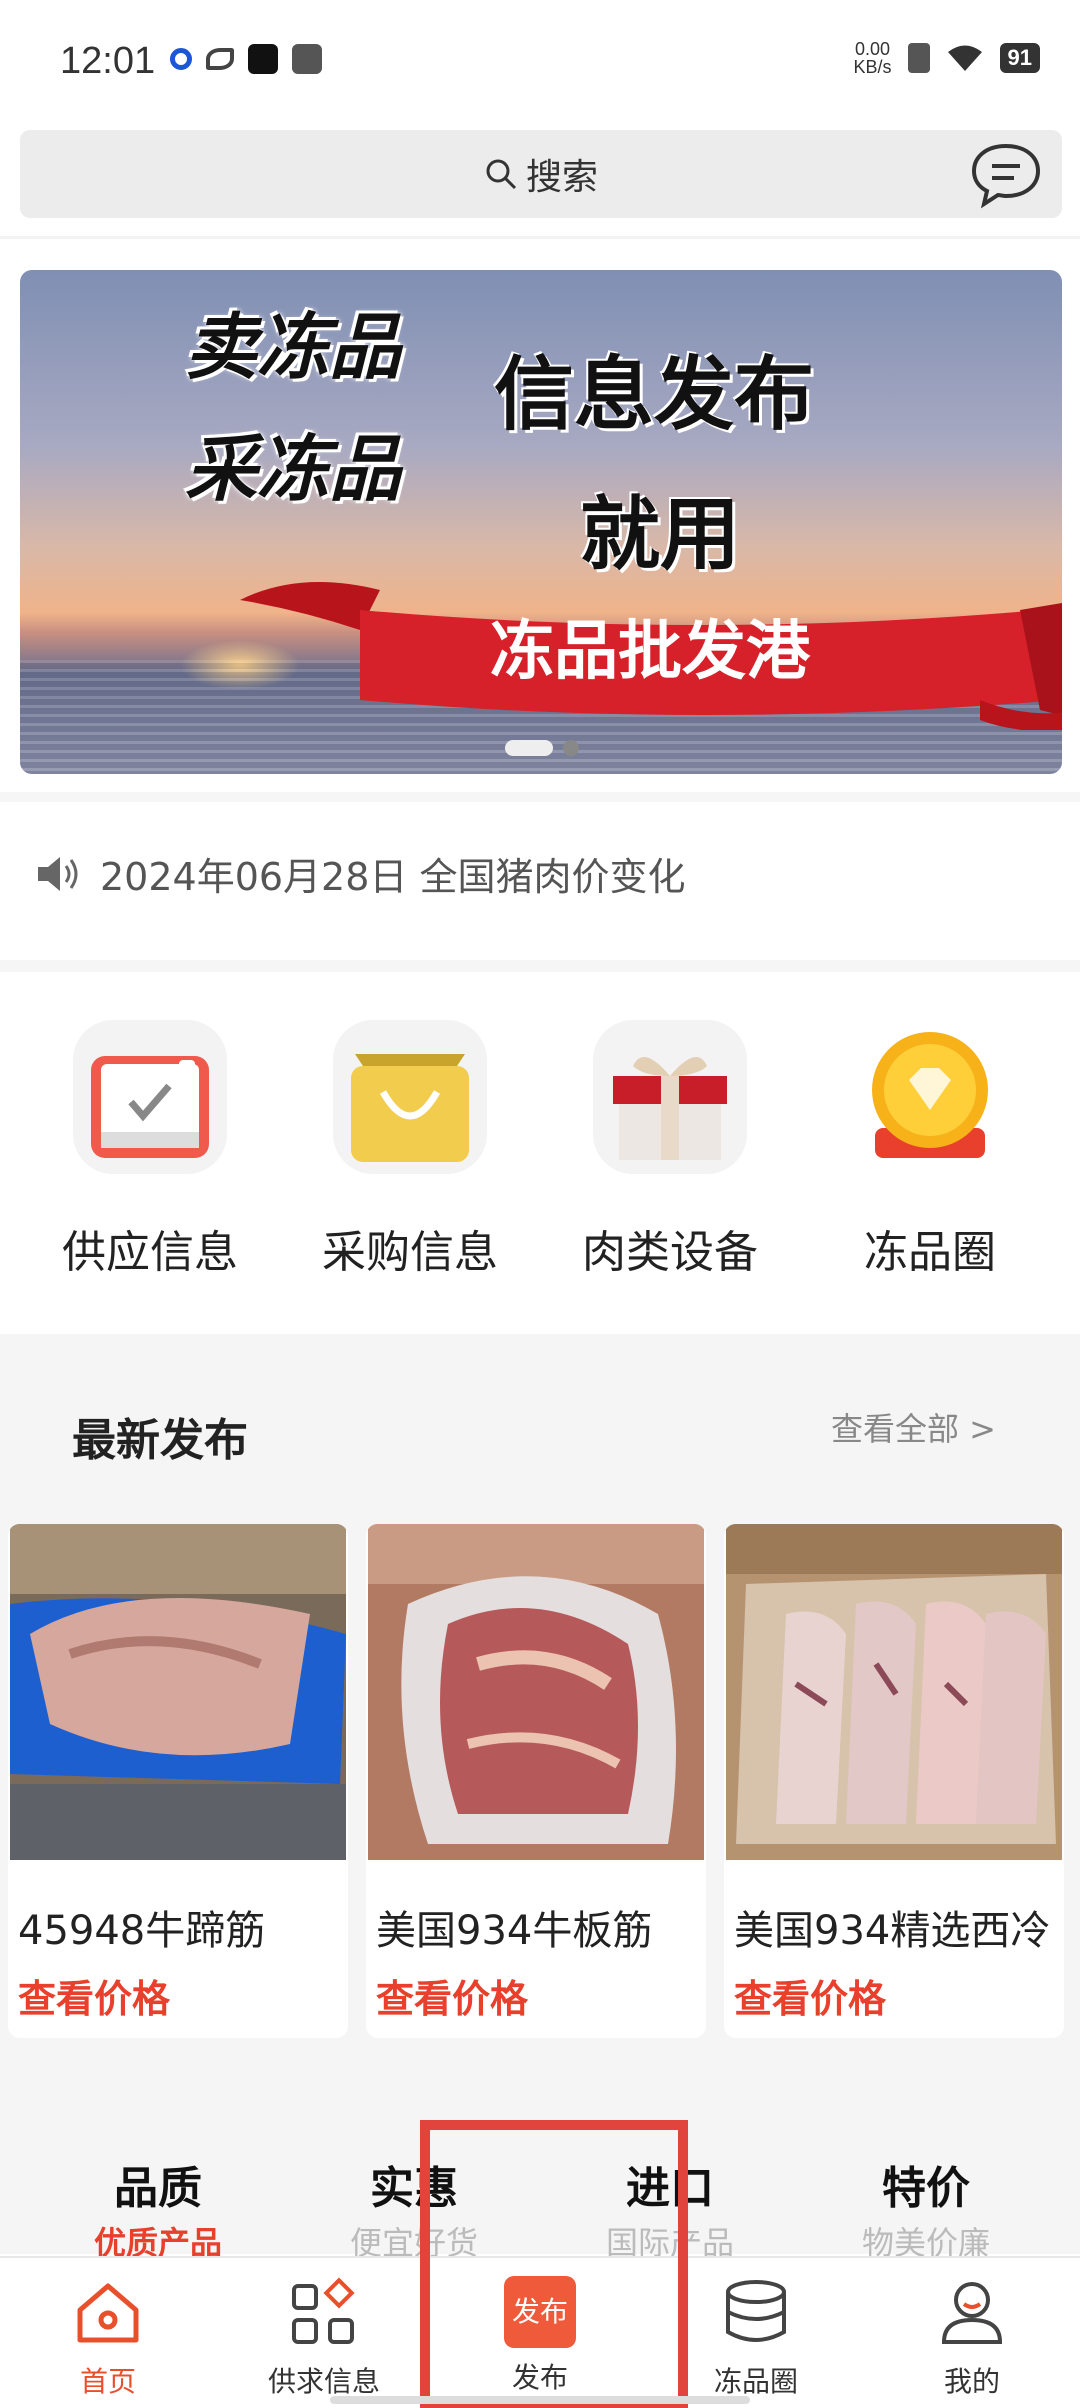 The image size is (1080, 2408). Describe the element at coordinates (561, 177) in the screenshot. I see `search-placeholder: 搜索` at that location.